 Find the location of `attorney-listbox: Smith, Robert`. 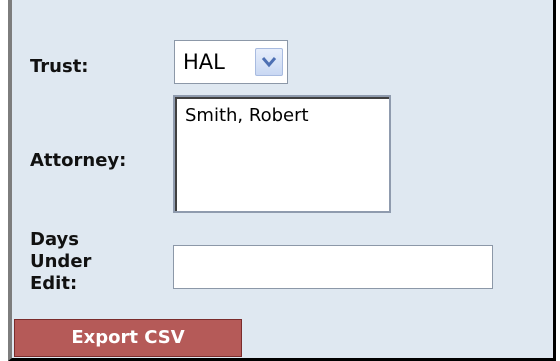

attorney-listbox: Smith, Robert is located at coordinates (282, 154).